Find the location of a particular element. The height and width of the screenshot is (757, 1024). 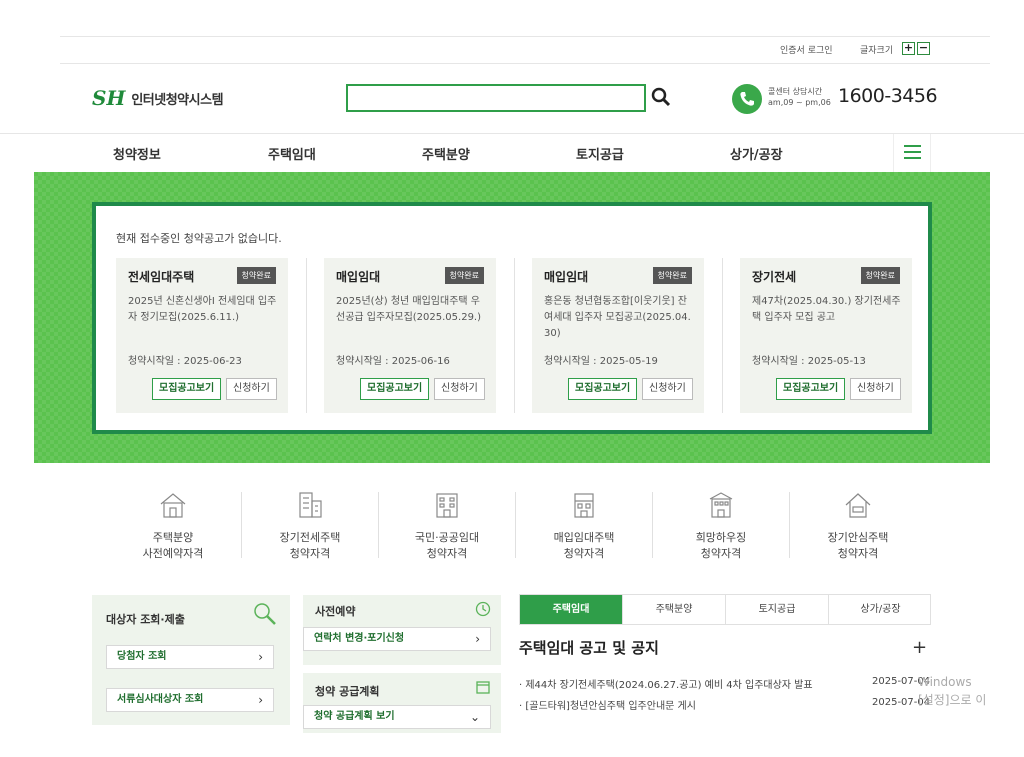

more-button: + is located at coordinates (919, 647).